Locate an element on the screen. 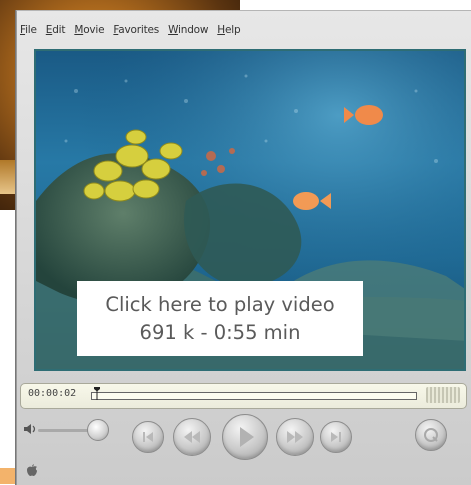  play-button is located at coordinates (245, 437).